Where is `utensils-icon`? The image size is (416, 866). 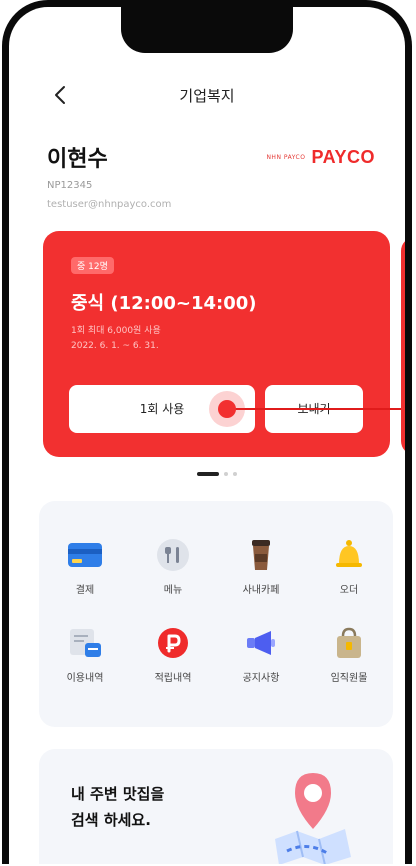 utensils-icon is located at coordinates (173, 555).